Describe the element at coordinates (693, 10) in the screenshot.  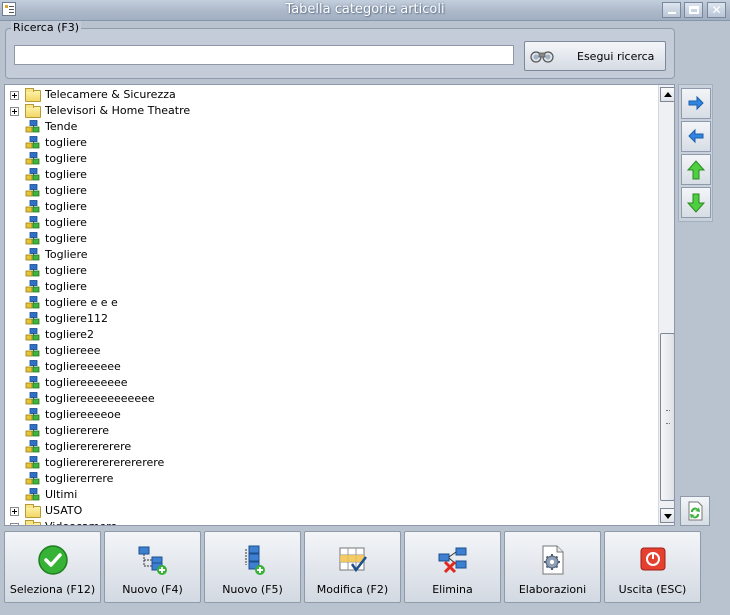
I see `maximize-button` at that location.